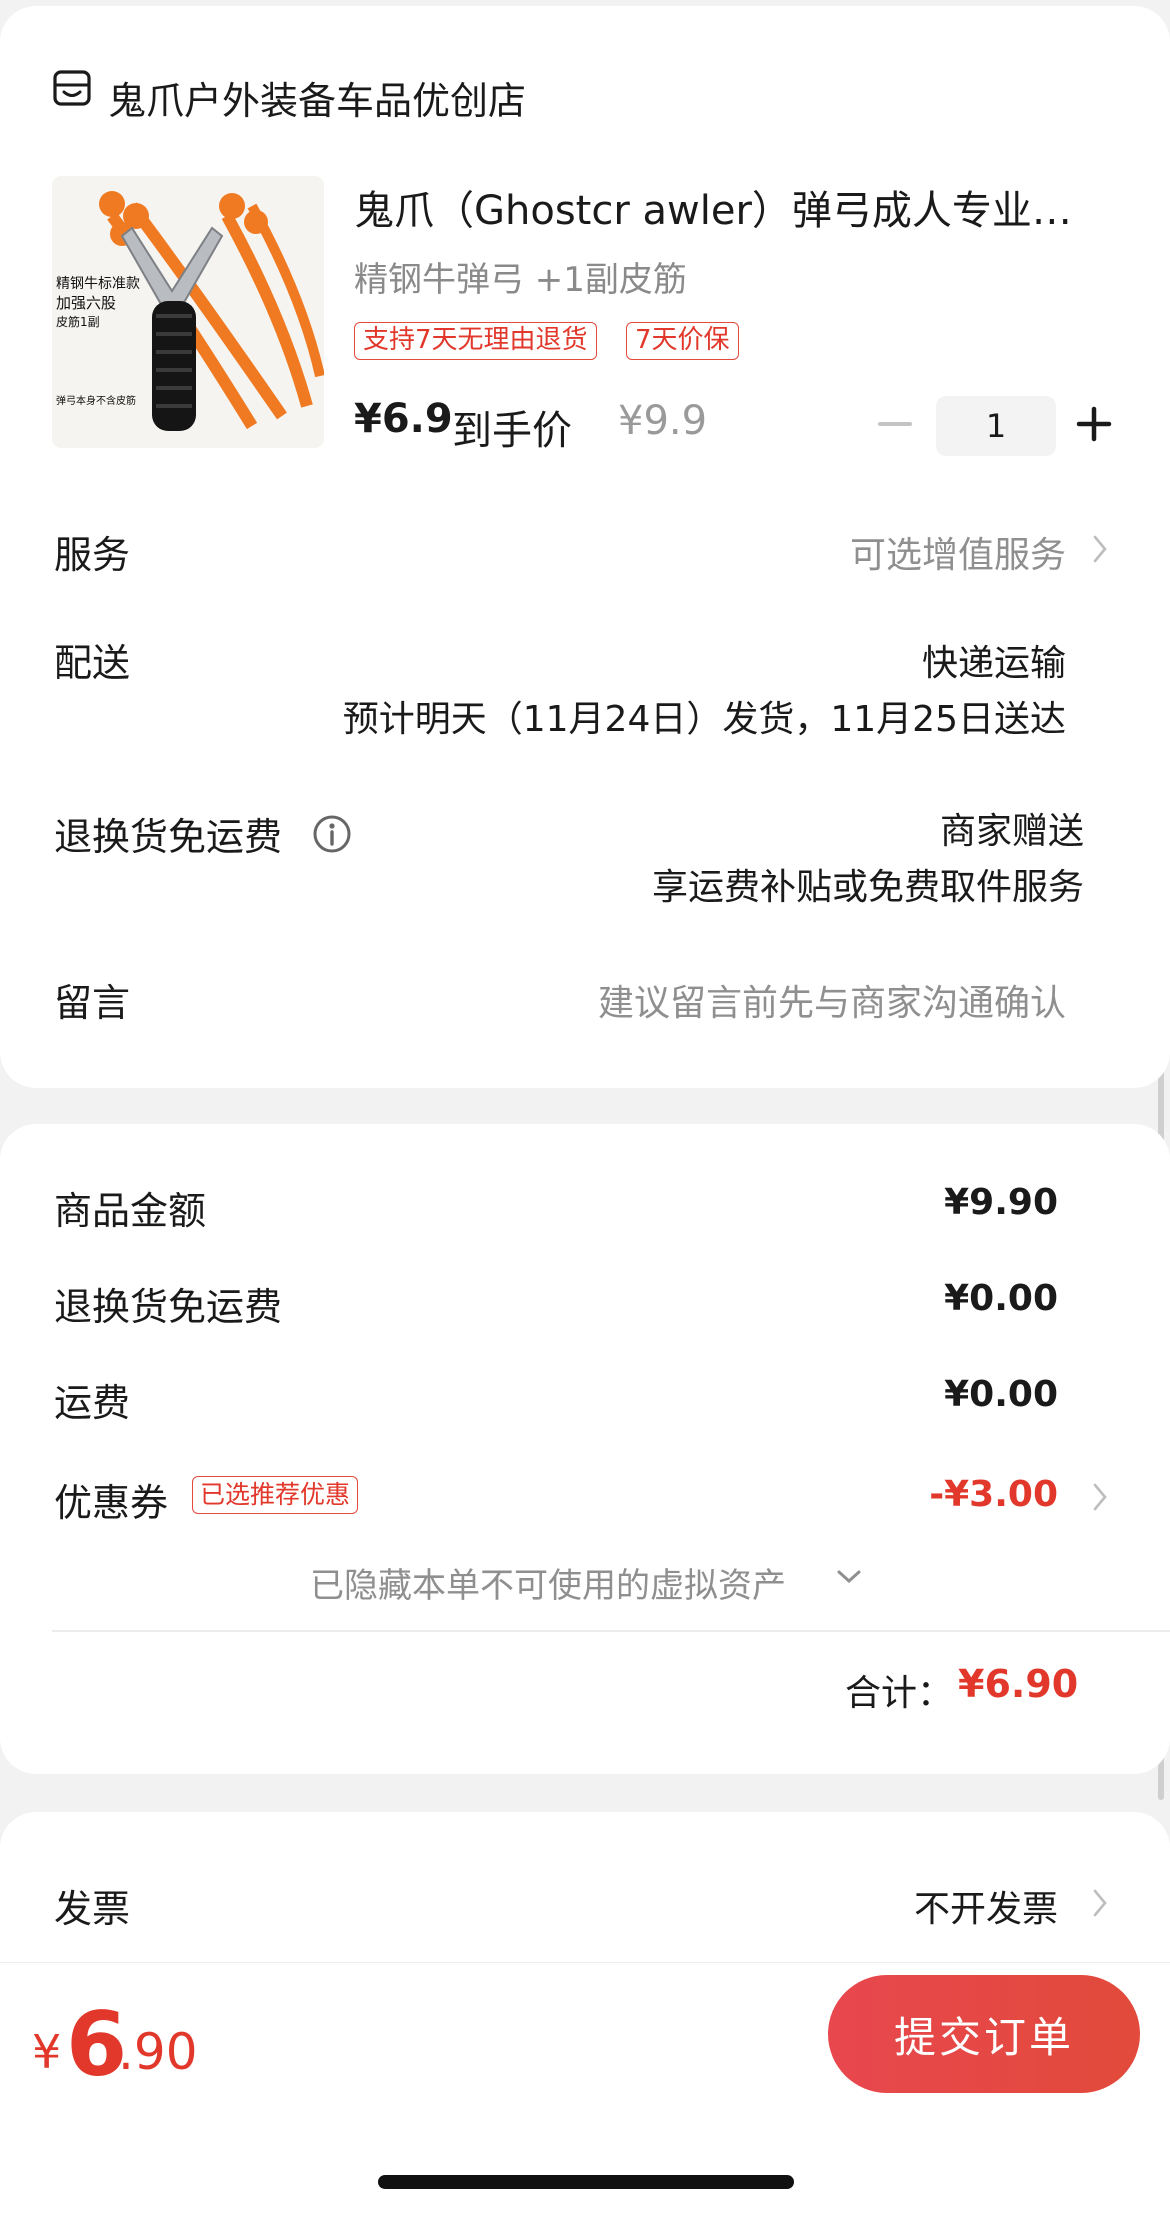 Image resolution: width=1170 pixels, height=2214 pixels. Describe the element at coordinates (586, 2182) in the screenshot. I see `home-indicator` at that location.